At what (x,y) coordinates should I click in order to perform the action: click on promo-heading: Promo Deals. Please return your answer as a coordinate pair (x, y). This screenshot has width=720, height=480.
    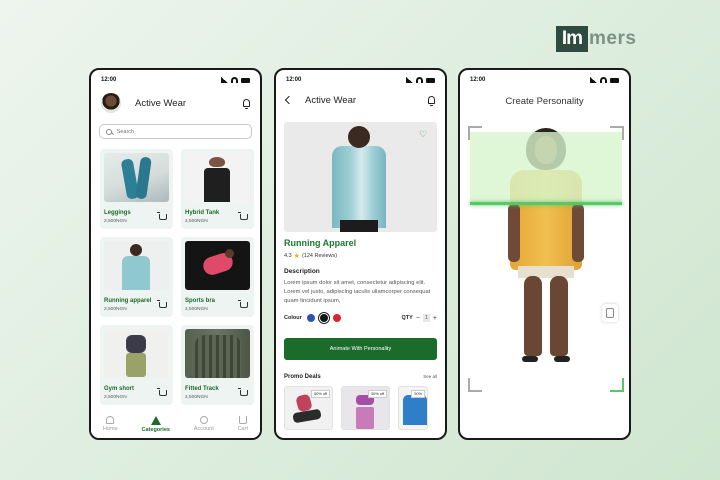
    Looking at the image, I should click on (302, 377).